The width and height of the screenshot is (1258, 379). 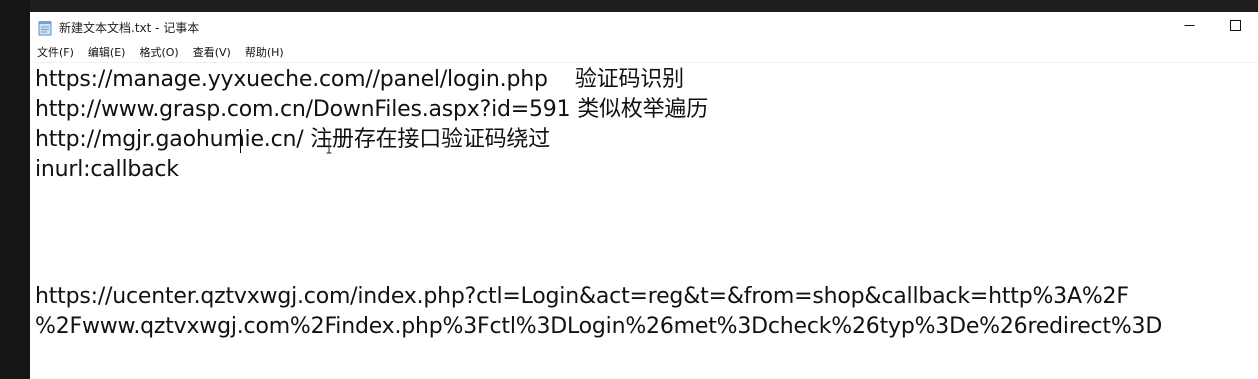 I want to click on menu-edit: 编辑(E), so click(x=107, y=52).